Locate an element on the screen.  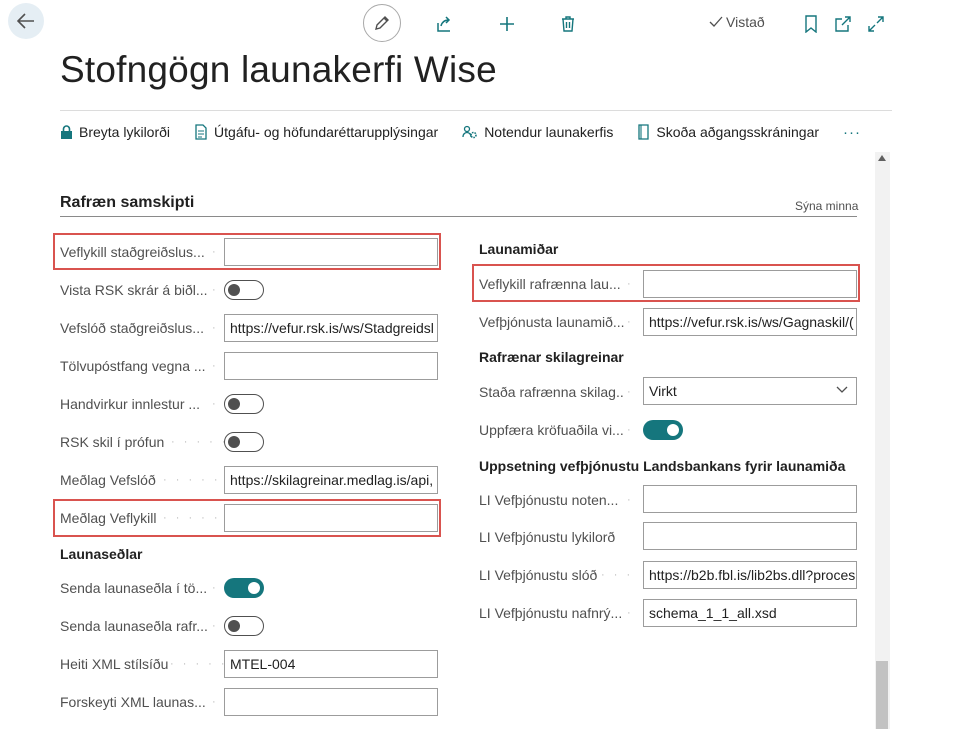
page-title: Stofngögn launakerfi Wise is located at coordinates (278, 69).